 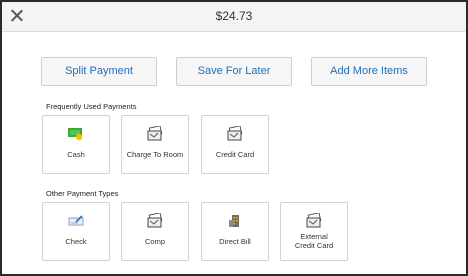 What do you see at coordinates (76, 241) in the screenshot?
I see `payment-tile-label: Check` at bounding box center [76, 241].